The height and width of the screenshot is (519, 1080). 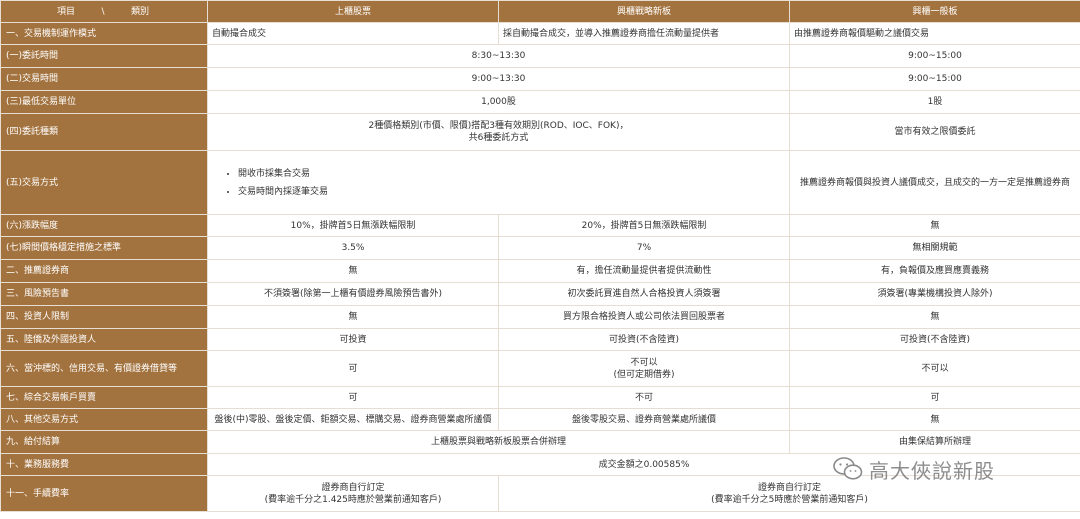 I want to click on table-row: 十、業務服務費 成交金額之0.00585%, so click(x=540, y=464).